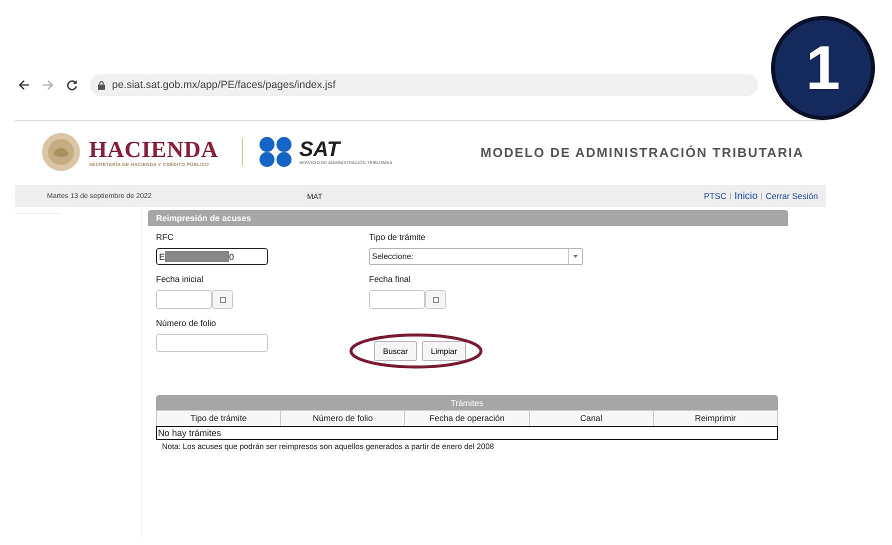 The height and width of the screenshot is (545, 892). What do you see at coordinates (320, 150) in the screenshot?
I see `sat-logo-text: SAT` at bounding box center [320, 150].